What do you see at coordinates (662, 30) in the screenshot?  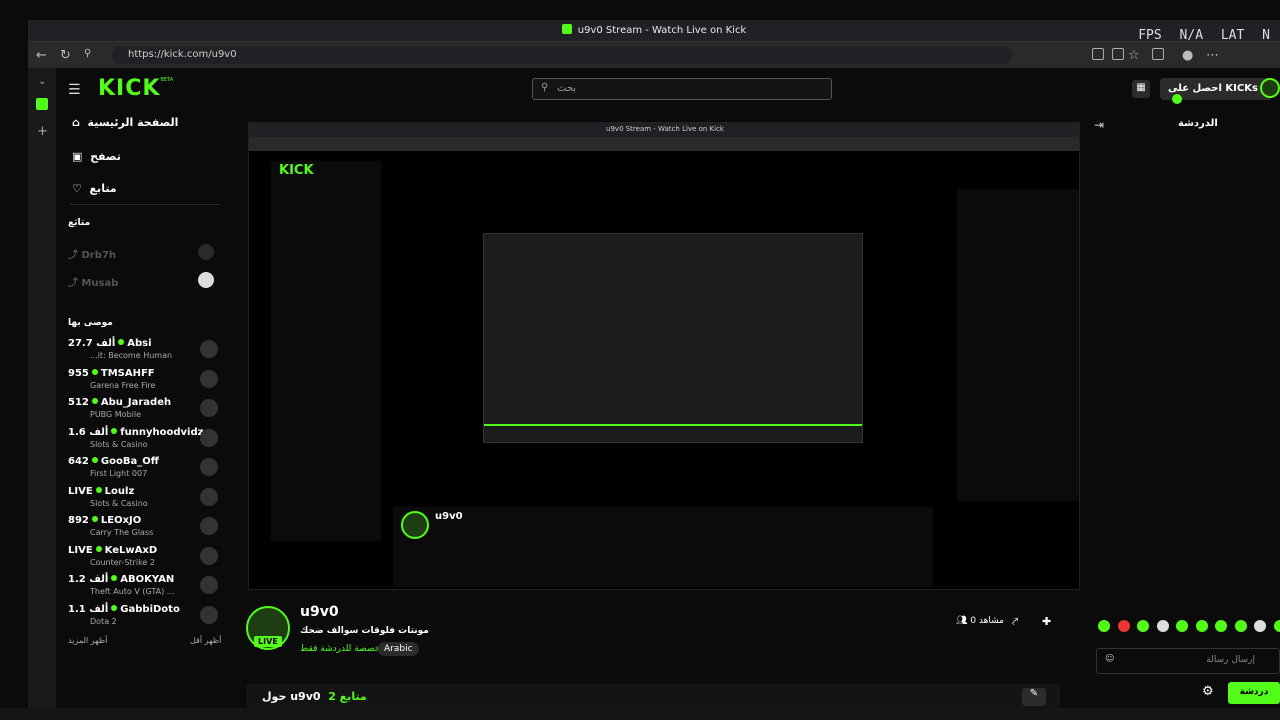 I see `tab-title: u9v0 Stream - Watch Live on Kick` at bounding box center [662, 30].